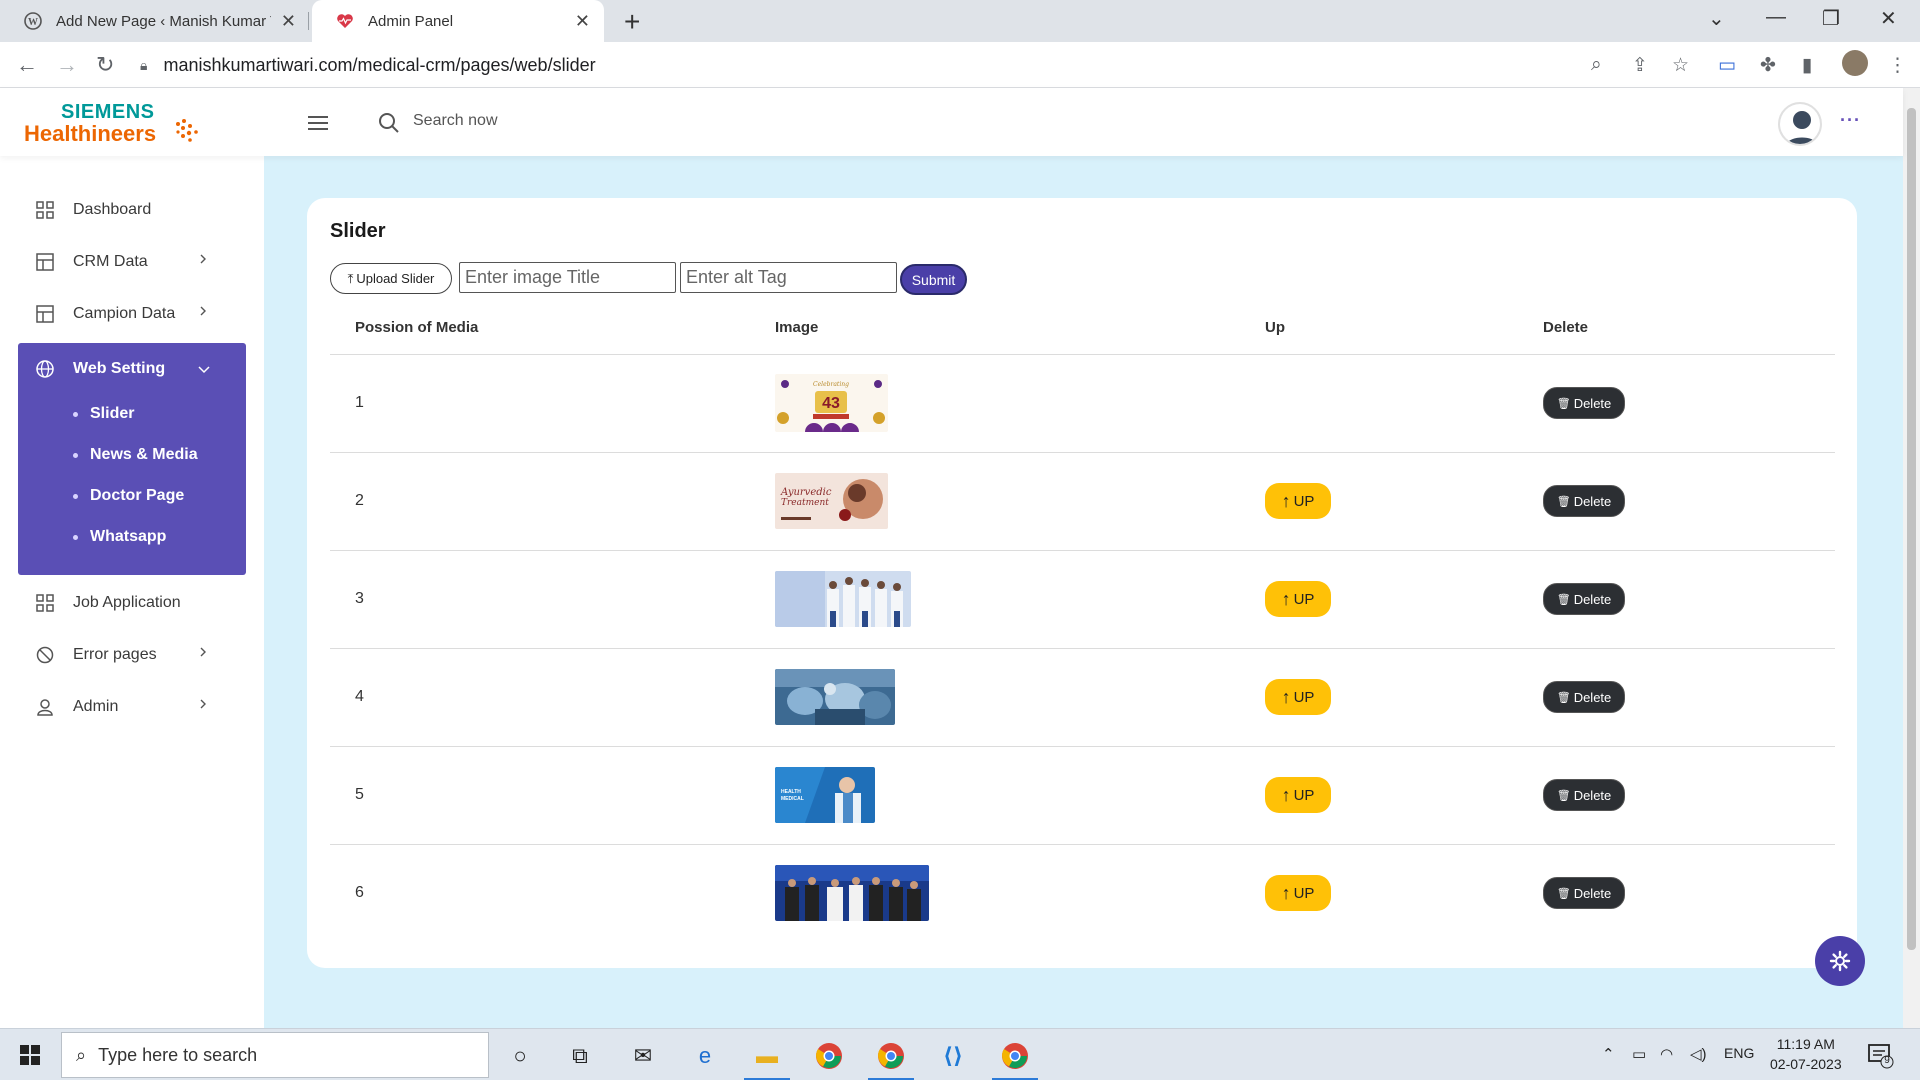  Describe the element at coordinates (1840, 961) in the screenshot. I see `settings-gear-button` at that location.